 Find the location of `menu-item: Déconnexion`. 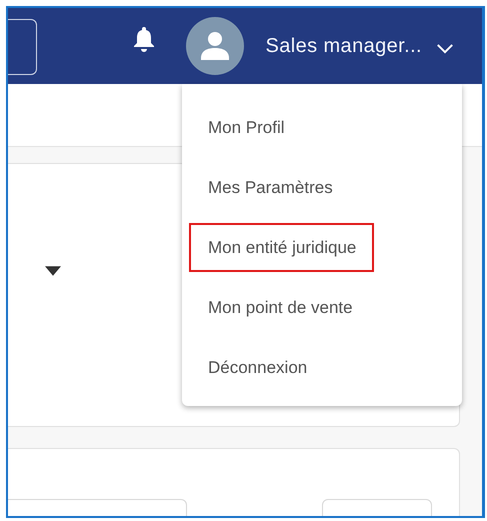

menu-item: Déconnexion is located at coordinates (261, 367).